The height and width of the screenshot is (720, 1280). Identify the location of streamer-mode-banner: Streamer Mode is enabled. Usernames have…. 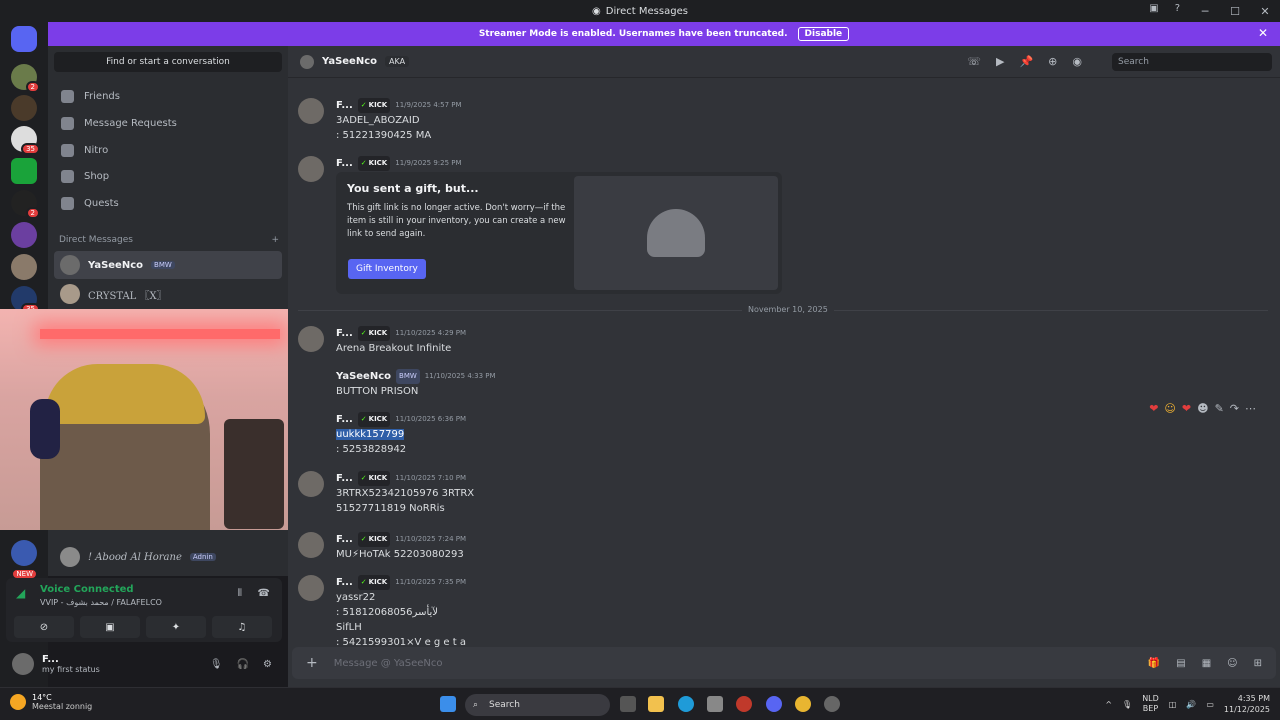
(664, 34).